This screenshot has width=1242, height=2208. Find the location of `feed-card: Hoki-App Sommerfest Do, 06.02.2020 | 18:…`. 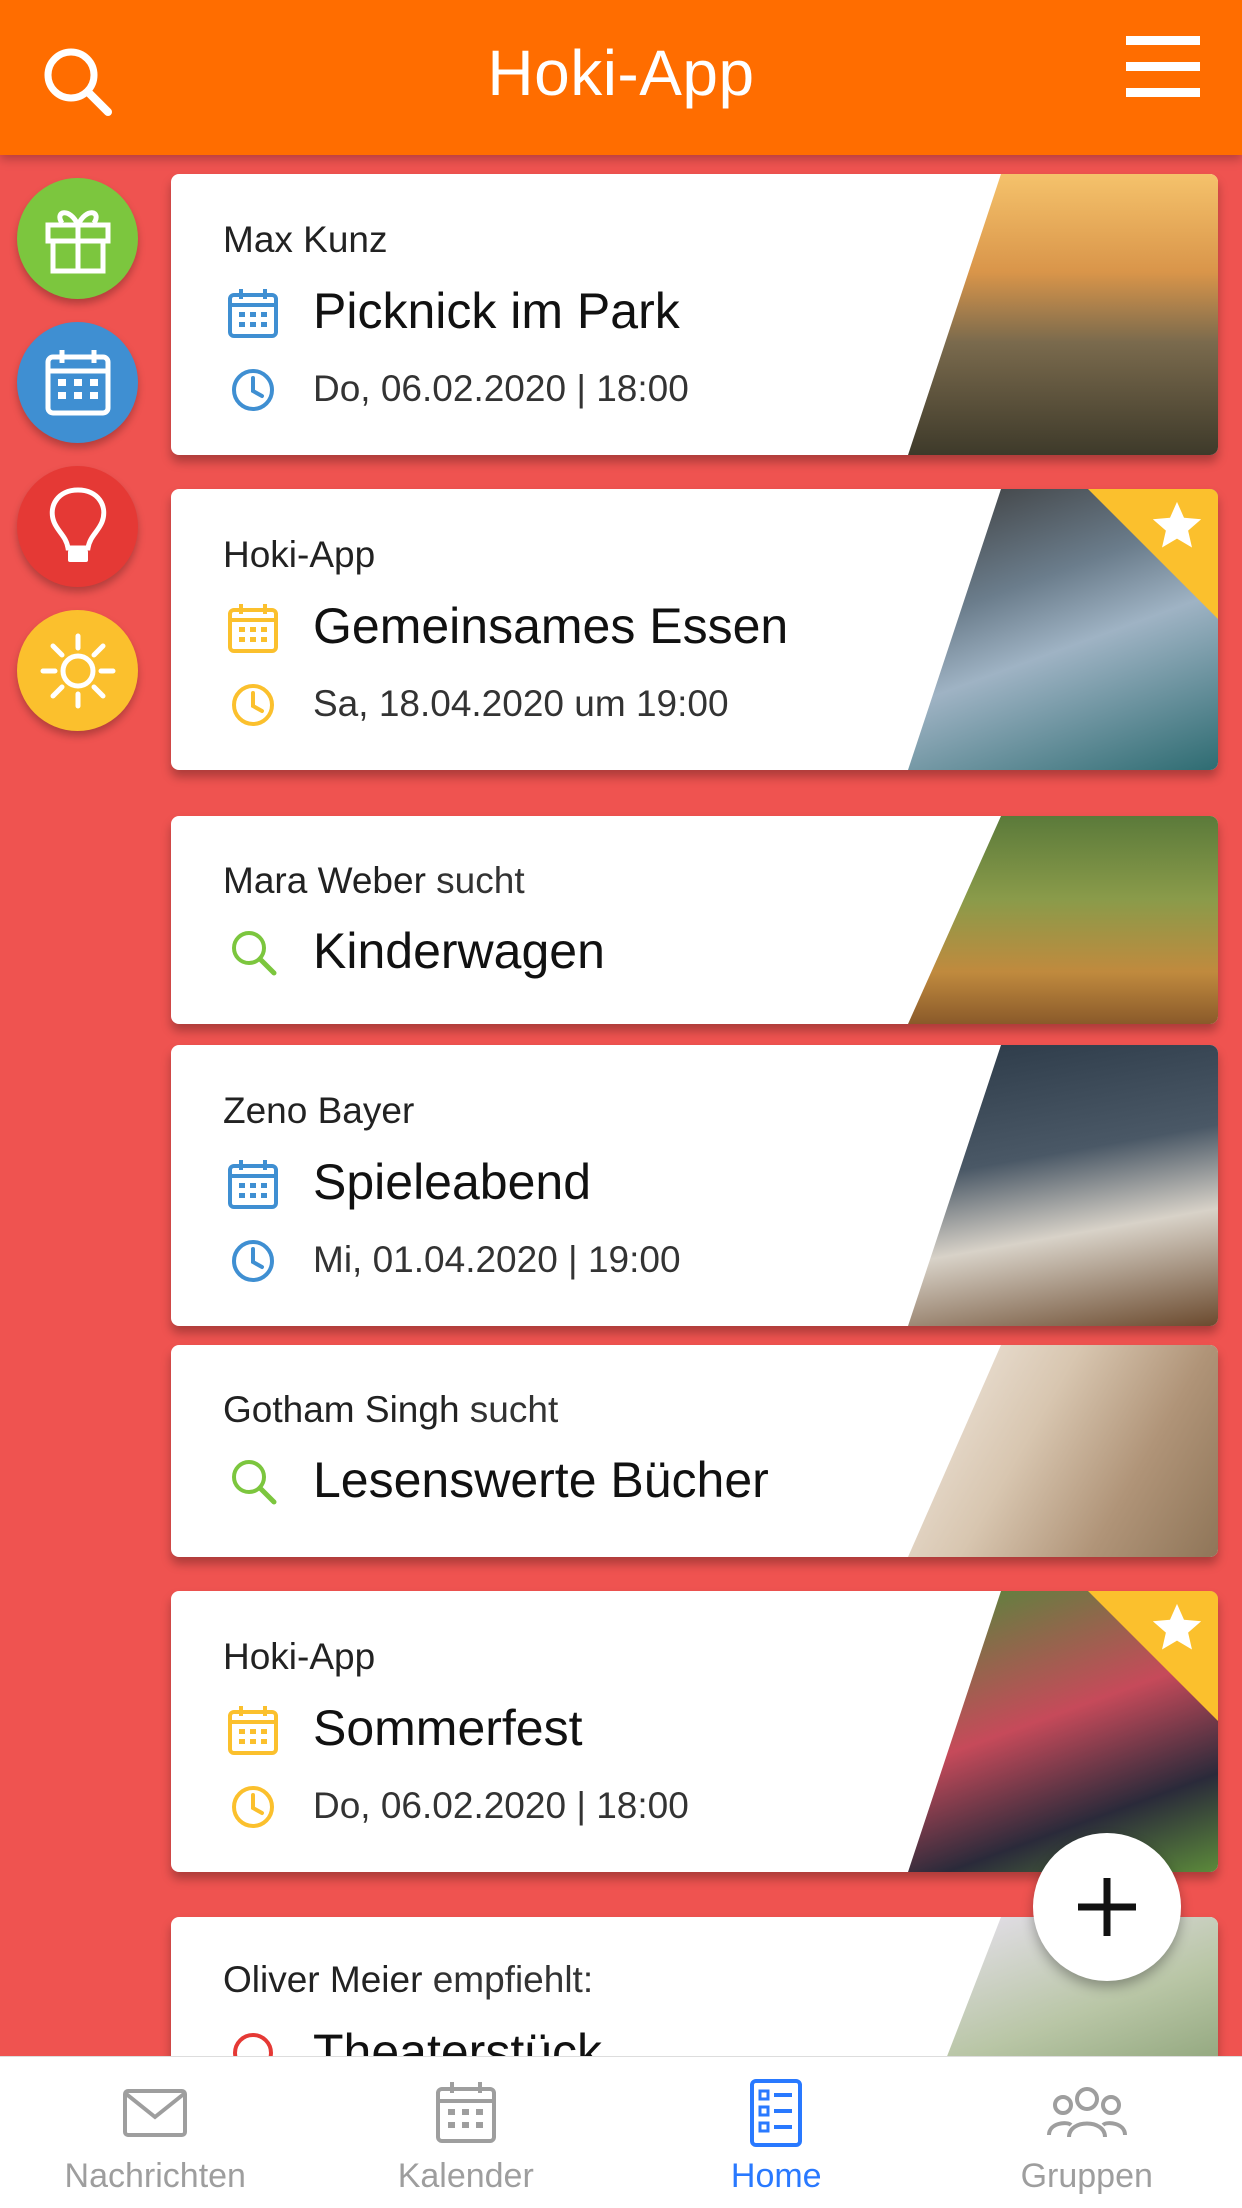

feed-card: Hoki-App Sommerfest Do, 06.02.2020 | 18:… is located at coordinates (694, 1731).